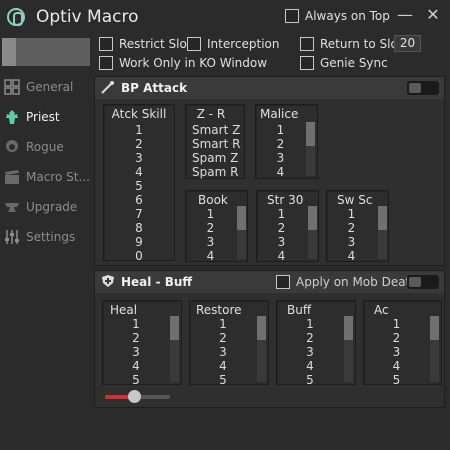 The width and height of the screenshot is (450, 450). Describe the element at coordinates (215, 158) in the screenshot. I see `list-item: Spam Z` at that location.